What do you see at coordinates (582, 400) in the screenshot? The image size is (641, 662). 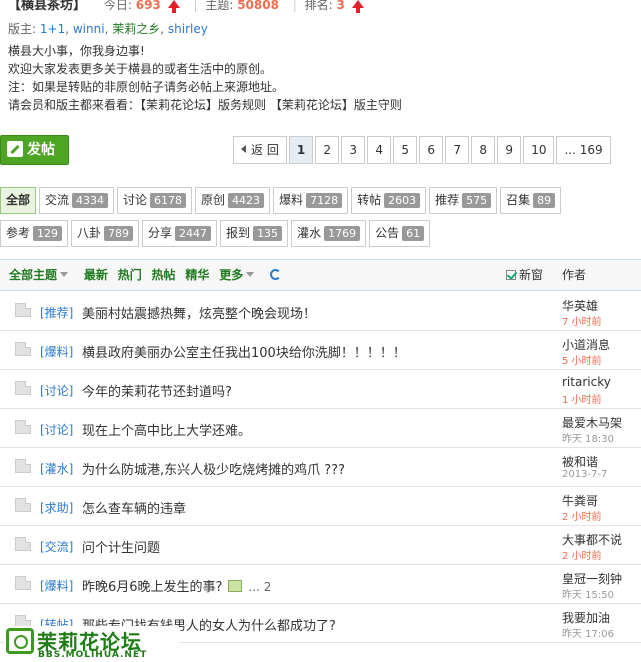 I see `thread-time: 1 小时前` at bounding box center [582, 400].